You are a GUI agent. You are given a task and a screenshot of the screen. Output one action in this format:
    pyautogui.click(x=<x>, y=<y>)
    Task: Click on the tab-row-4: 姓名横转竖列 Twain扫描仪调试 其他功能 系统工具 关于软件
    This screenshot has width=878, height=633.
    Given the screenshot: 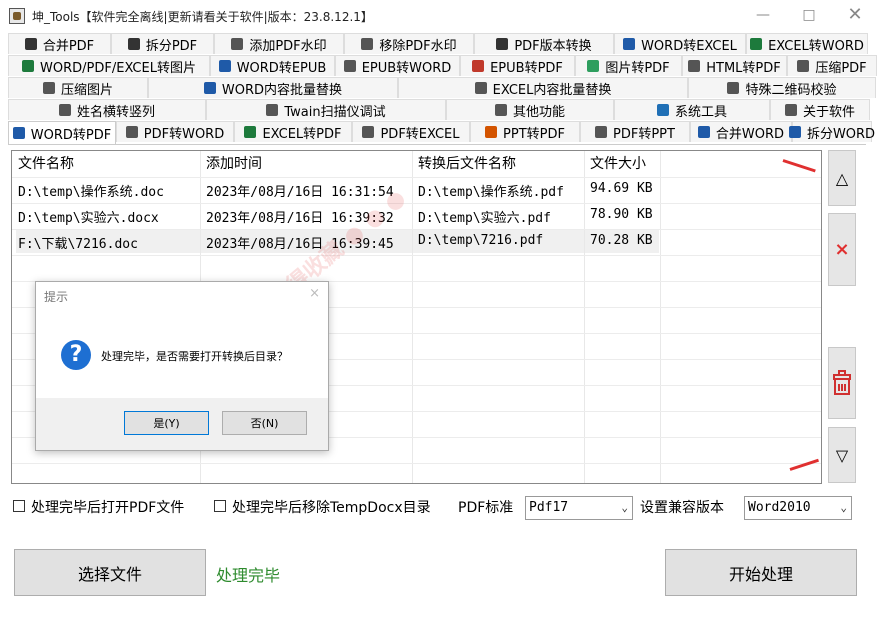 What is the action you would take?
    pyautogui.click(x=439, y=110)
    